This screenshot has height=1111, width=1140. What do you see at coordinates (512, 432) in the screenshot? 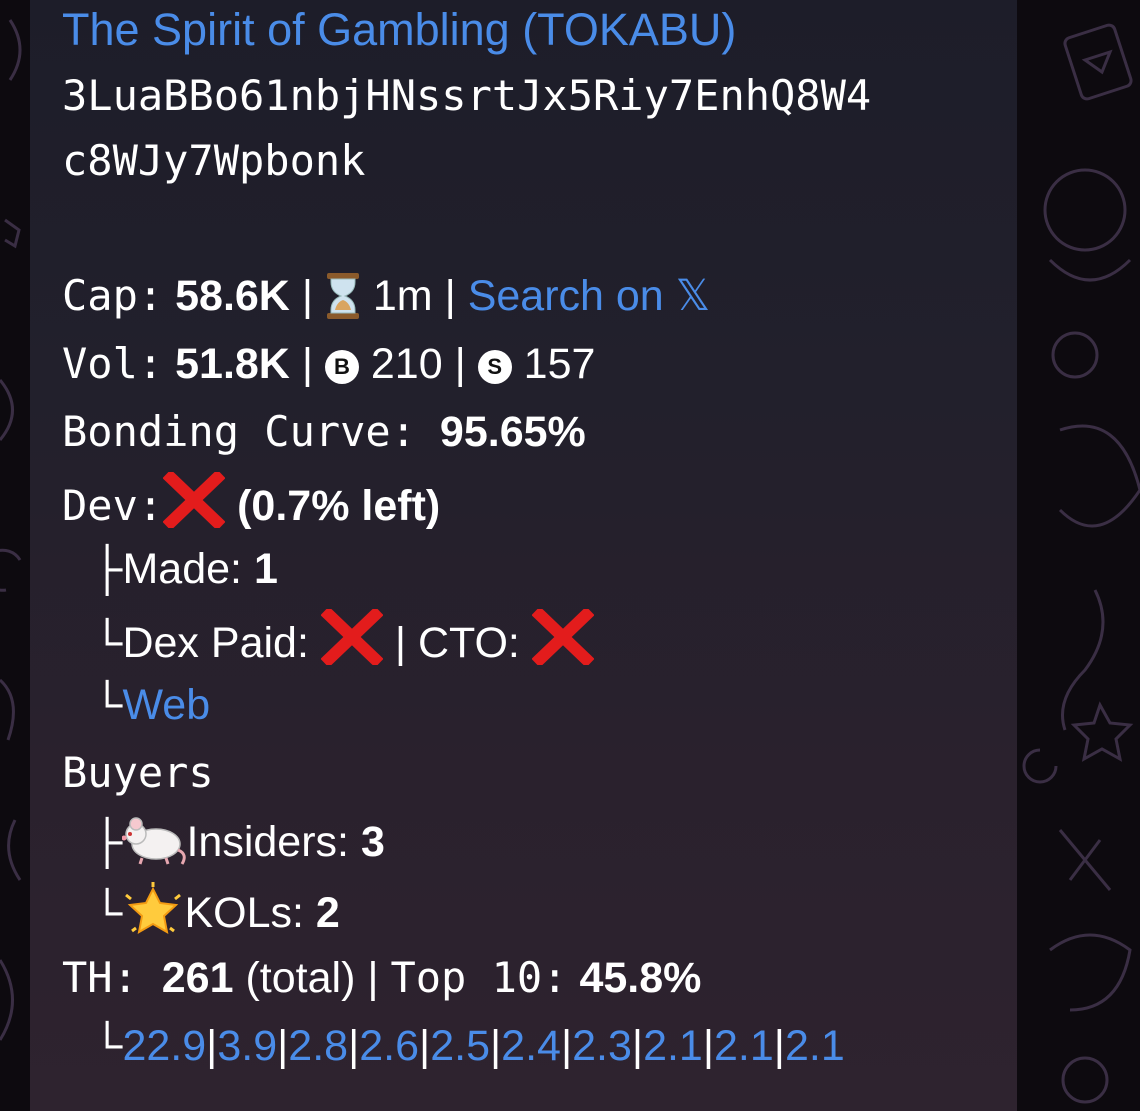
I see `bonding-curve-value: 95.65%` at bounding box center [512, 432].